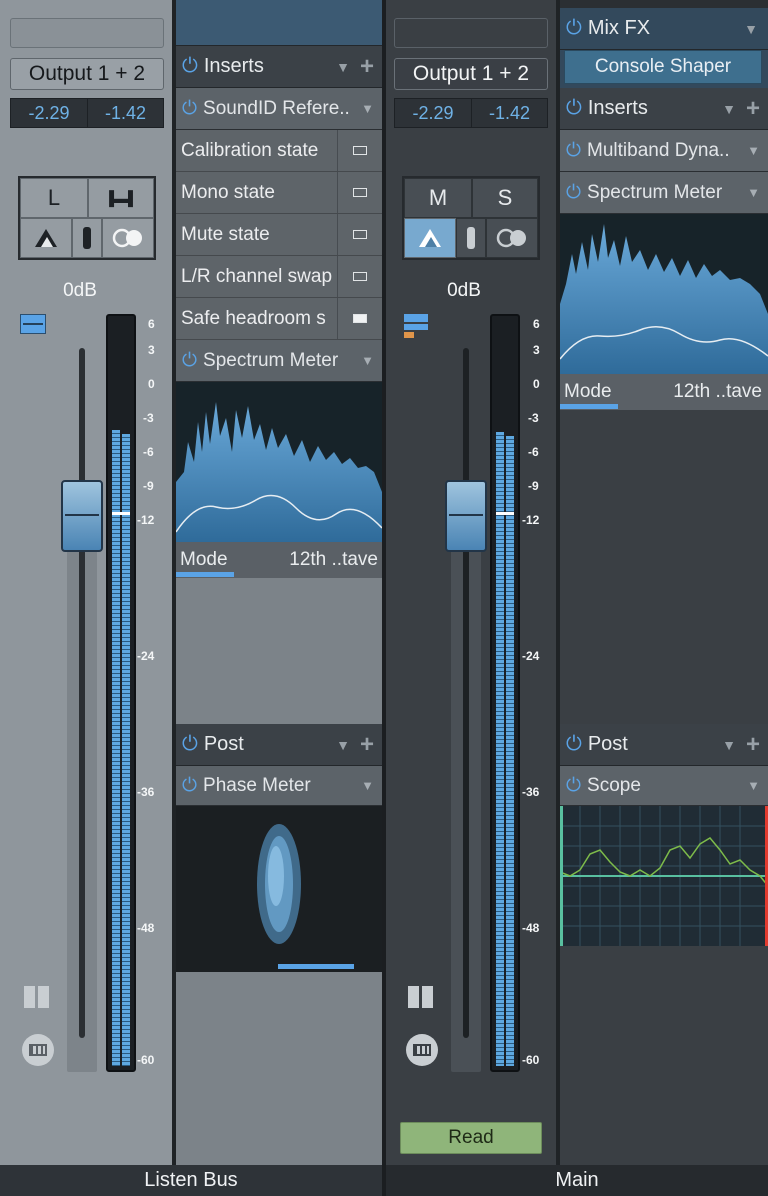  I want to click on phase-scatter, so click(305, 896).